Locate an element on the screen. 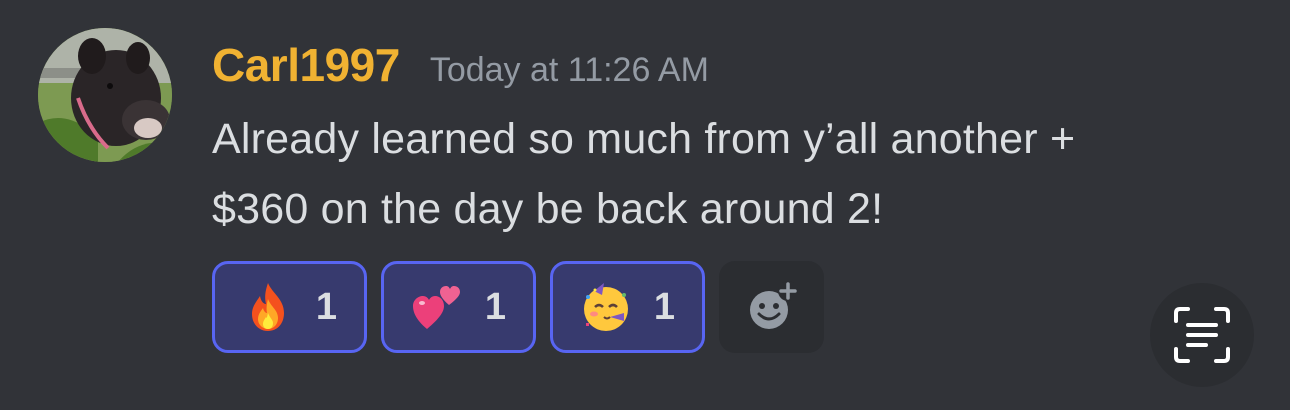 The height and width of the screenshot is (410, 1290). add-reaction-icon is located at coordinates (773, 305).